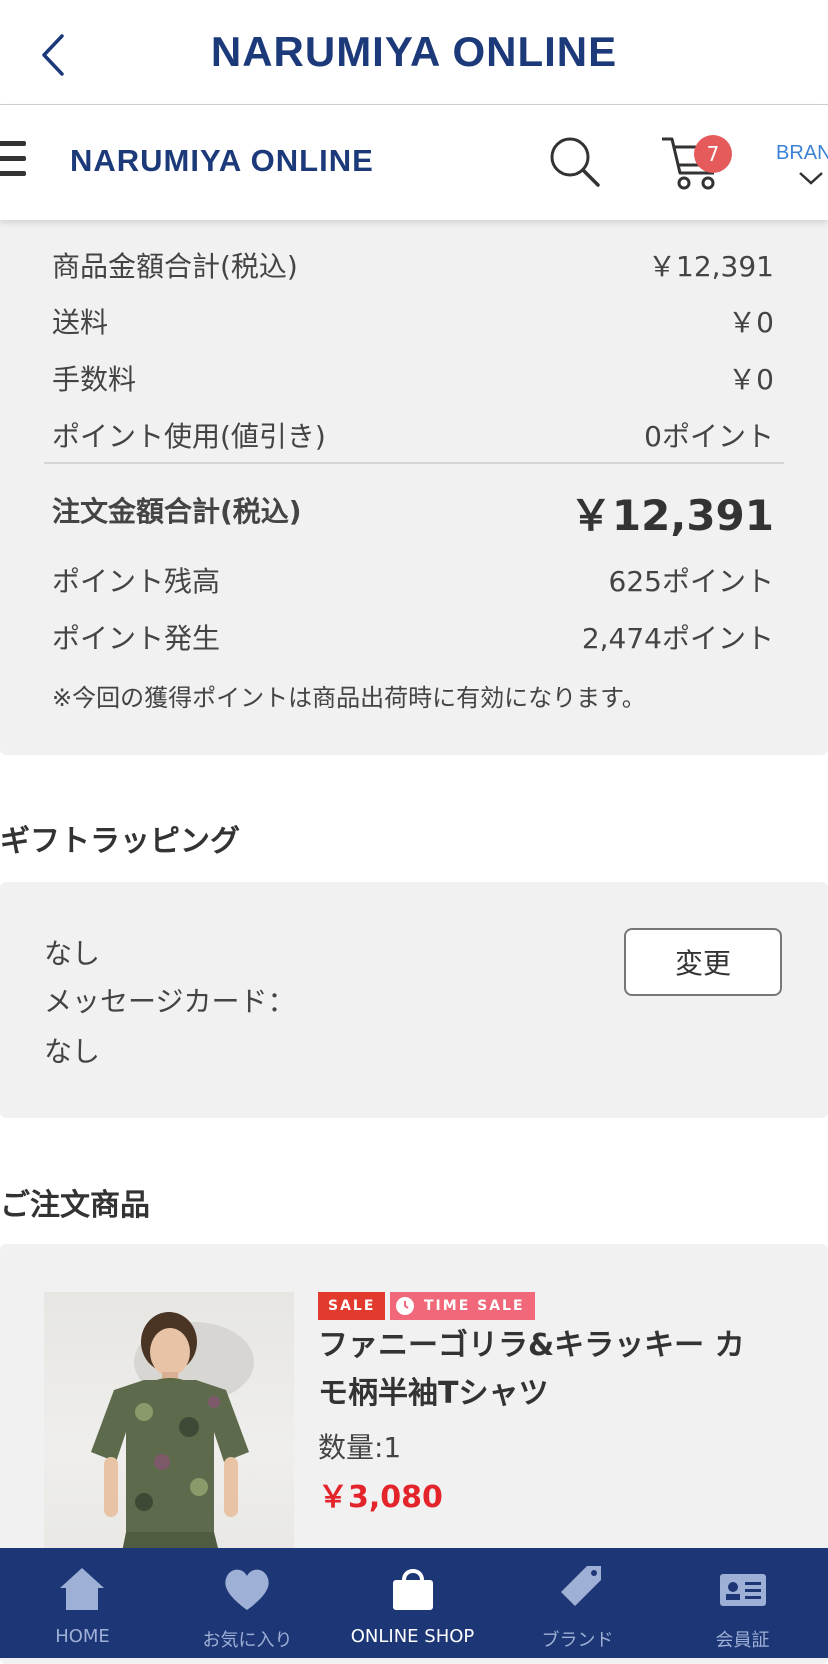 The image size is (828, 1664). What do you see at coordinates (247, 1589) in the screenshot?
I see `heart-icon` at bounding box center [247, 1589].